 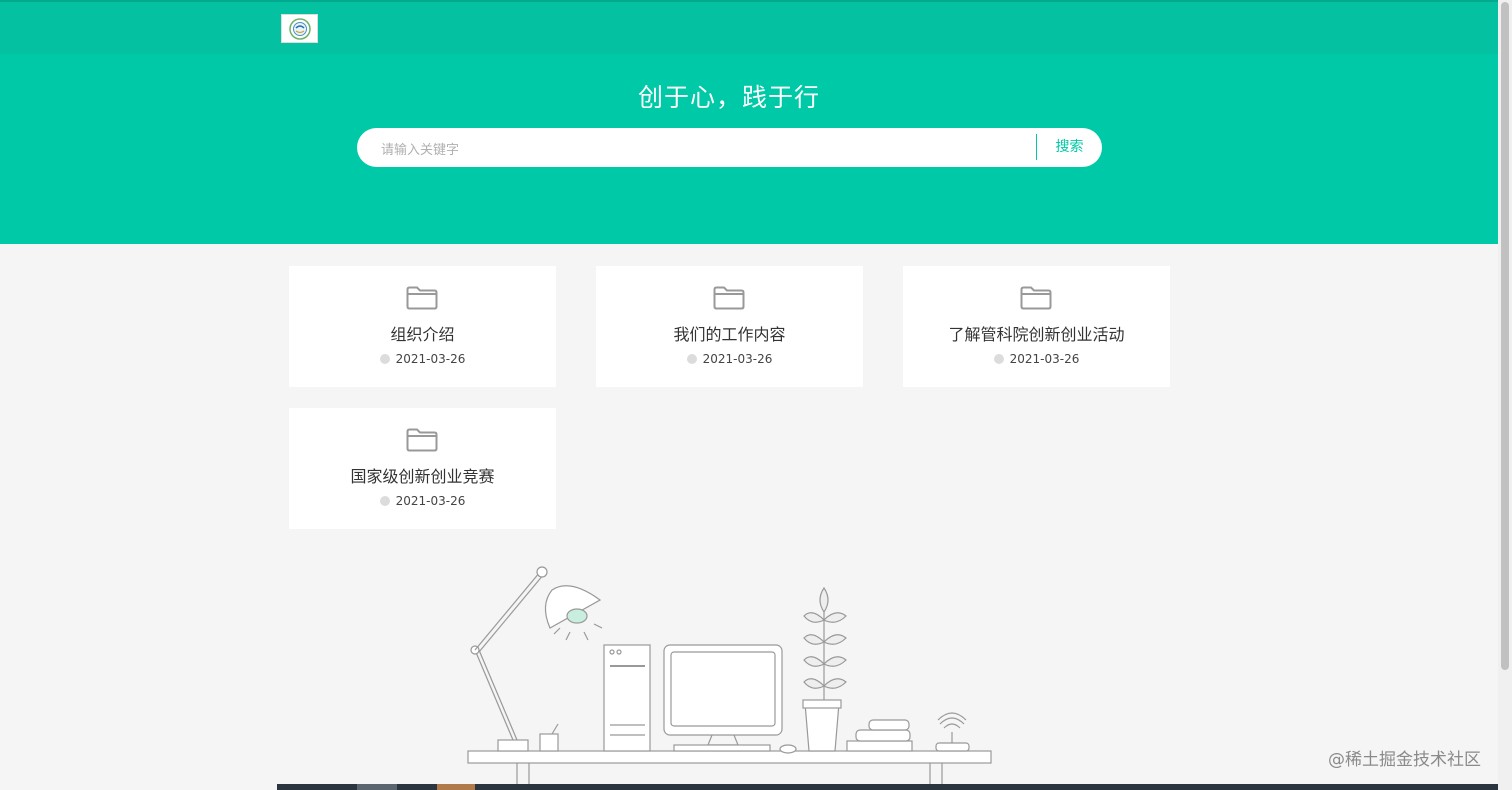 I want to click on card-title: 组织介绍, so click(x=422, y=333).